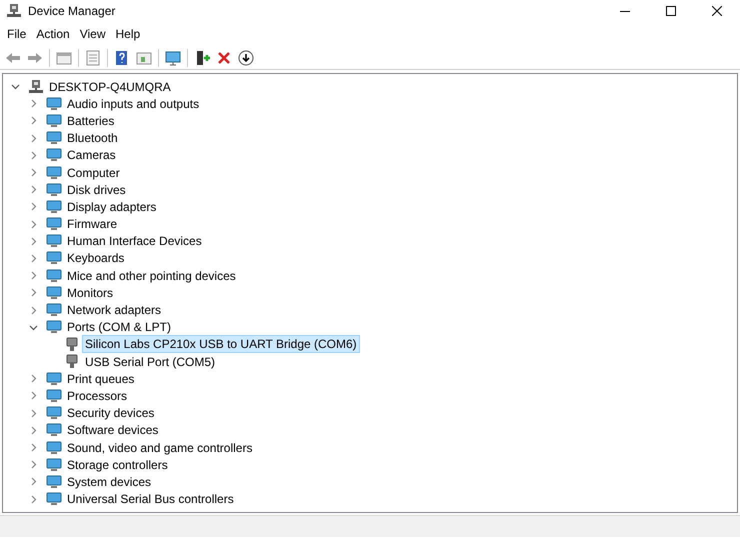 The width and height of the screenshot is (740, 543). Describe the element at coordinates (112, 430) in the screenshot. I see `tree-item: Software devices` at that location.